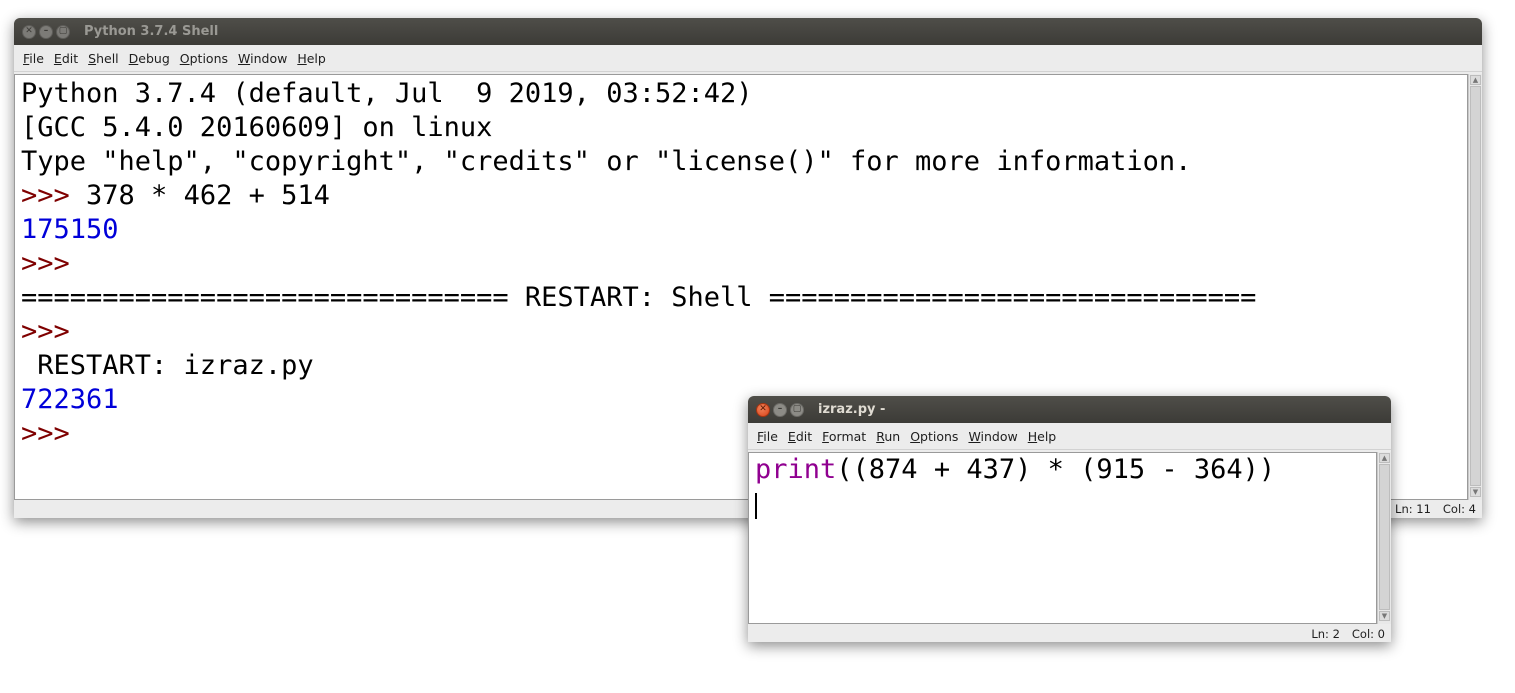 The image size is (1515, 693). Describe the element at coordinates (1413, 509) in the screenshot. I see `shell-line-number: Ln: 11` at that location.